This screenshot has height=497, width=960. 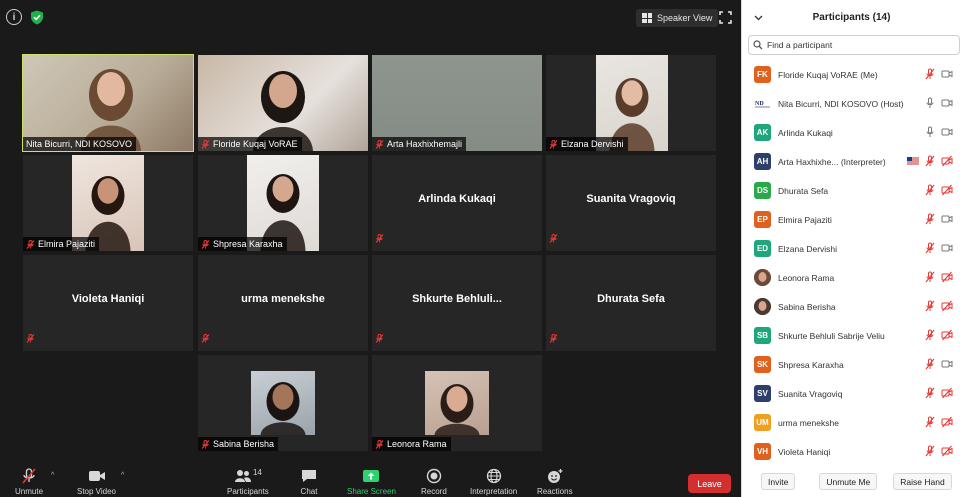 What do you see at coordinates (248, 482) in the screenshot?
I see `participants-button: 14 Participants` at bounding box center [248, 482].